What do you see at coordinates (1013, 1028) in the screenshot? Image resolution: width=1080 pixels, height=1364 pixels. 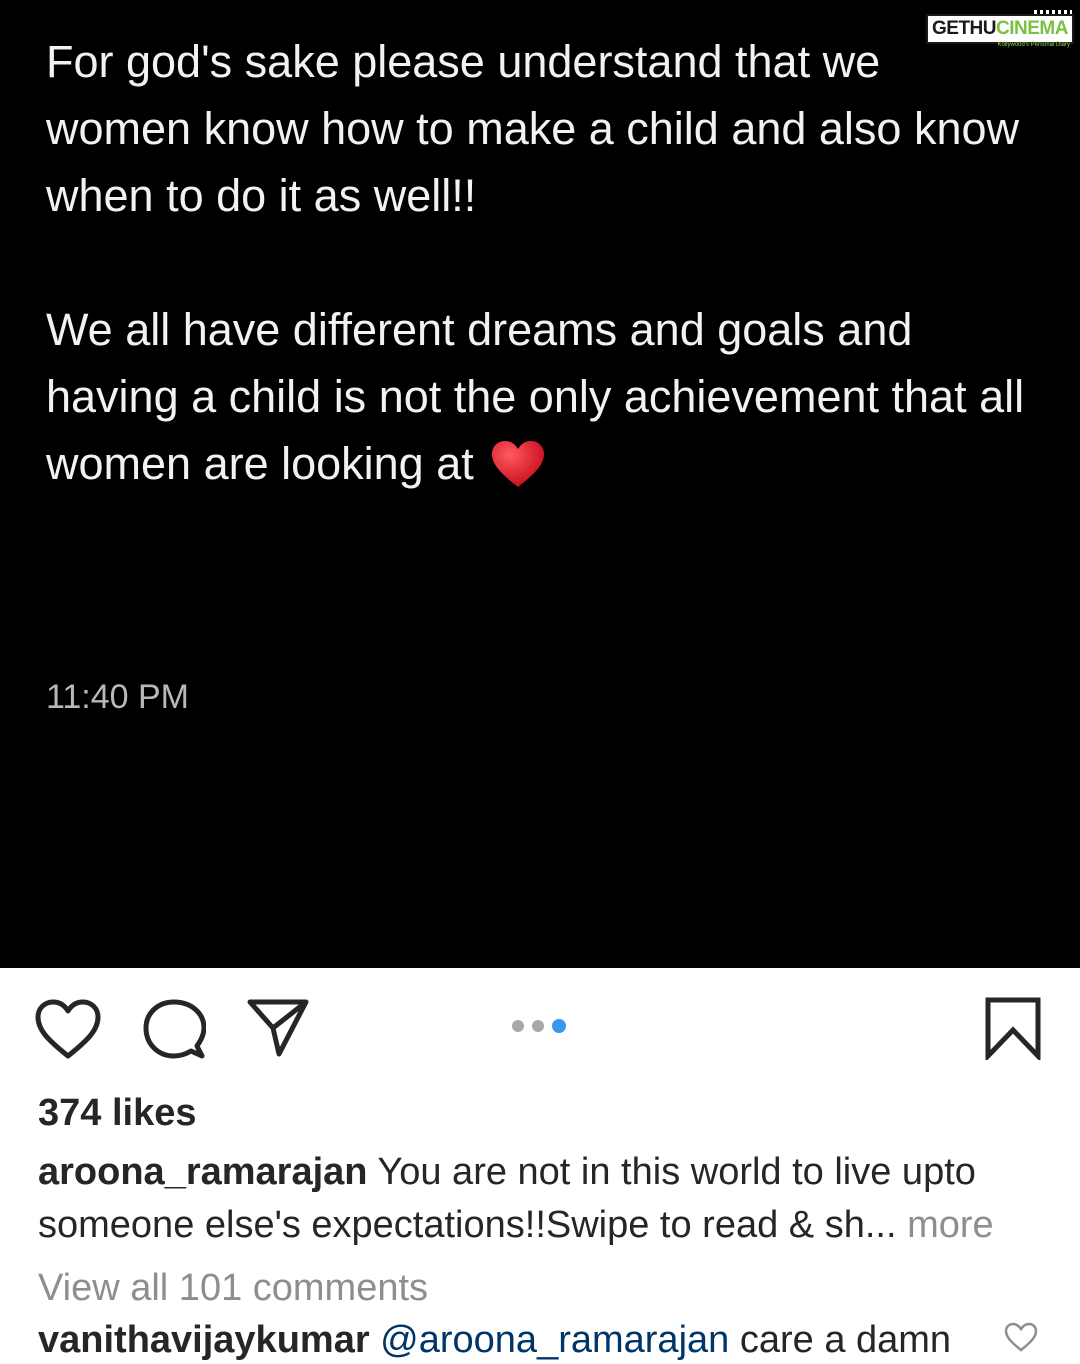 I see `bookmark-icon` at bounding box center [1013, 1028].